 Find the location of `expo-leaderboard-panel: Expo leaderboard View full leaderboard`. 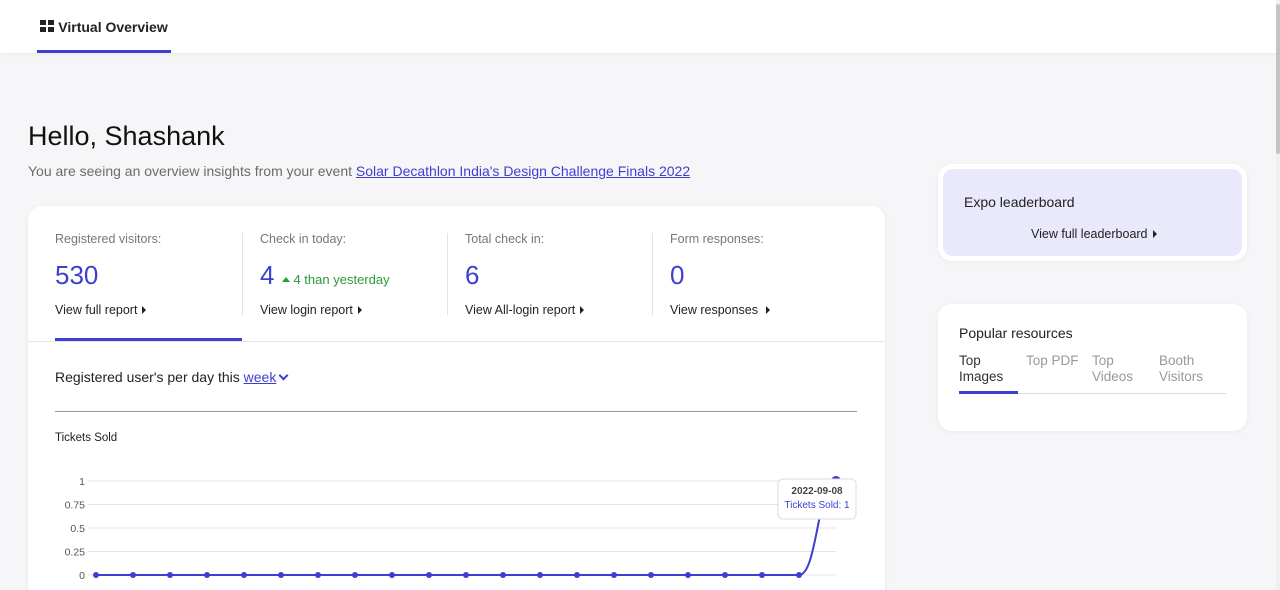

expo-leaderboard-panel: Expo leaderboard View full leaderboard is located at coordinates (1092, 212).